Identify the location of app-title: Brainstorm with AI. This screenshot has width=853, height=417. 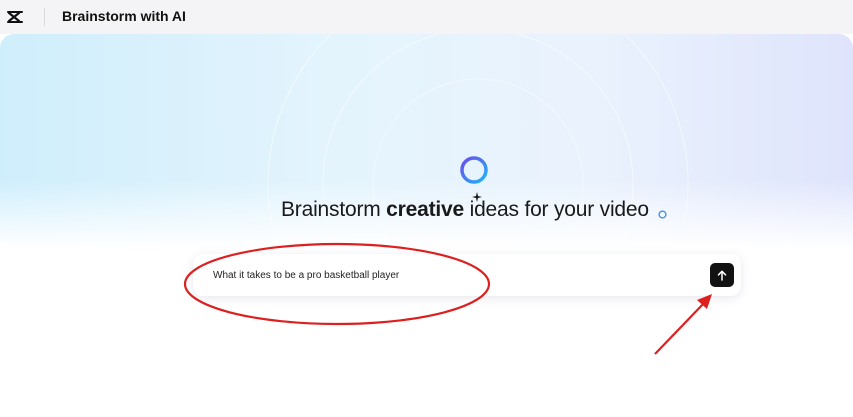
(124, 16).